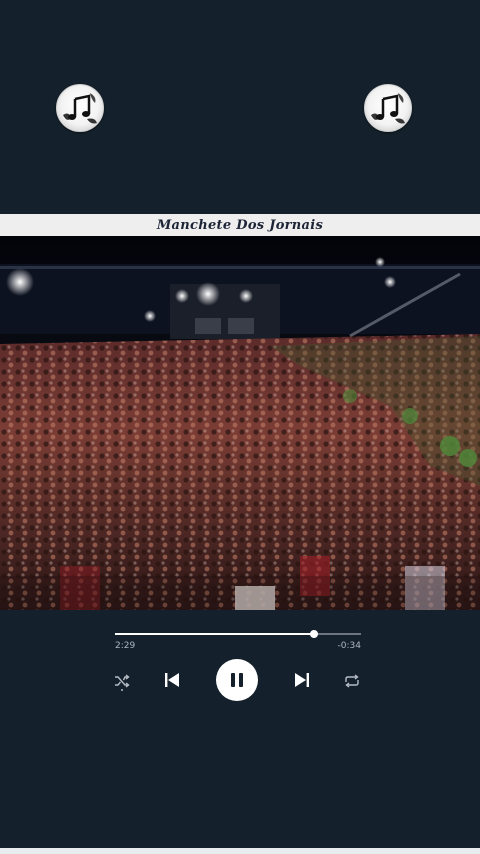 This screenshot has height=854, width=480. Describe the element at coordinates (125, 646) in the screenshot. I see `elapsed-time: 2:29` at that location.